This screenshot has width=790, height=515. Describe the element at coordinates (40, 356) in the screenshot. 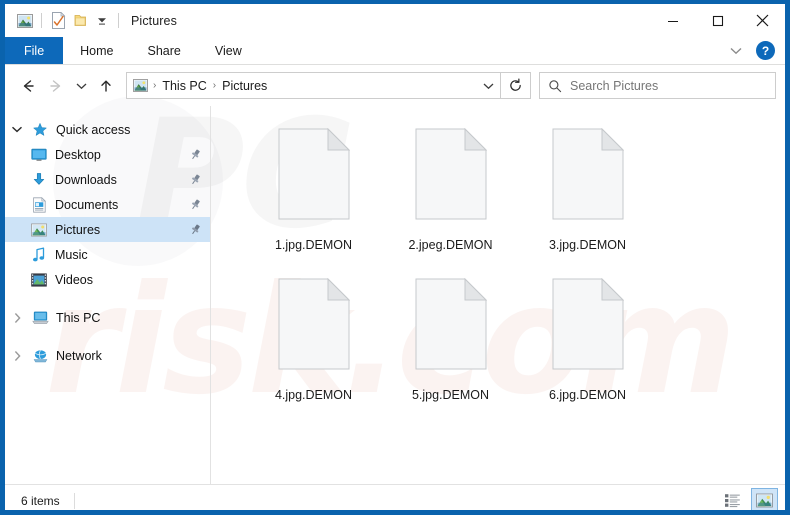

I see `network-icon` at that location.